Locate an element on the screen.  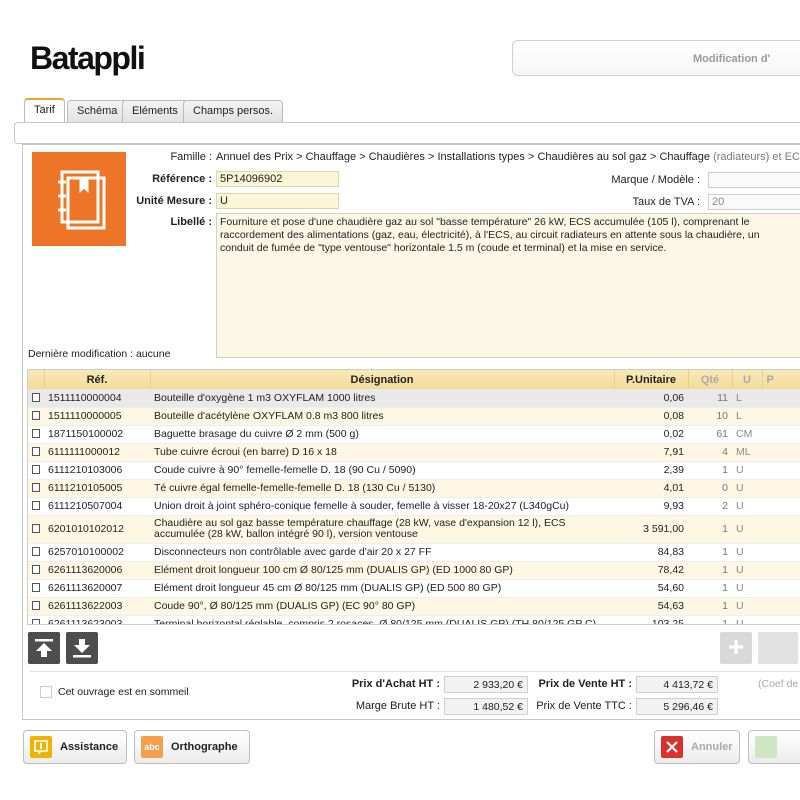
unite-field: U is located at coordinates (277, 201).